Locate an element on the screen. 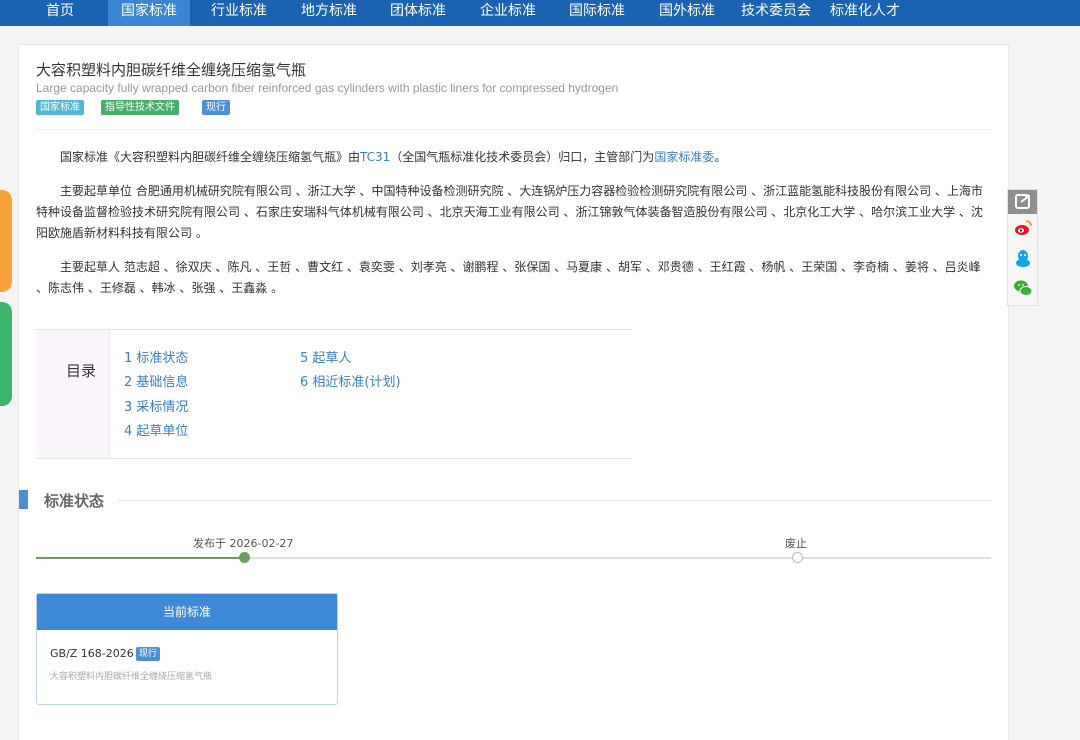 This screenshot has width=1080, height=740. section-title: 标准状态 is located at coordinates (74, 501).